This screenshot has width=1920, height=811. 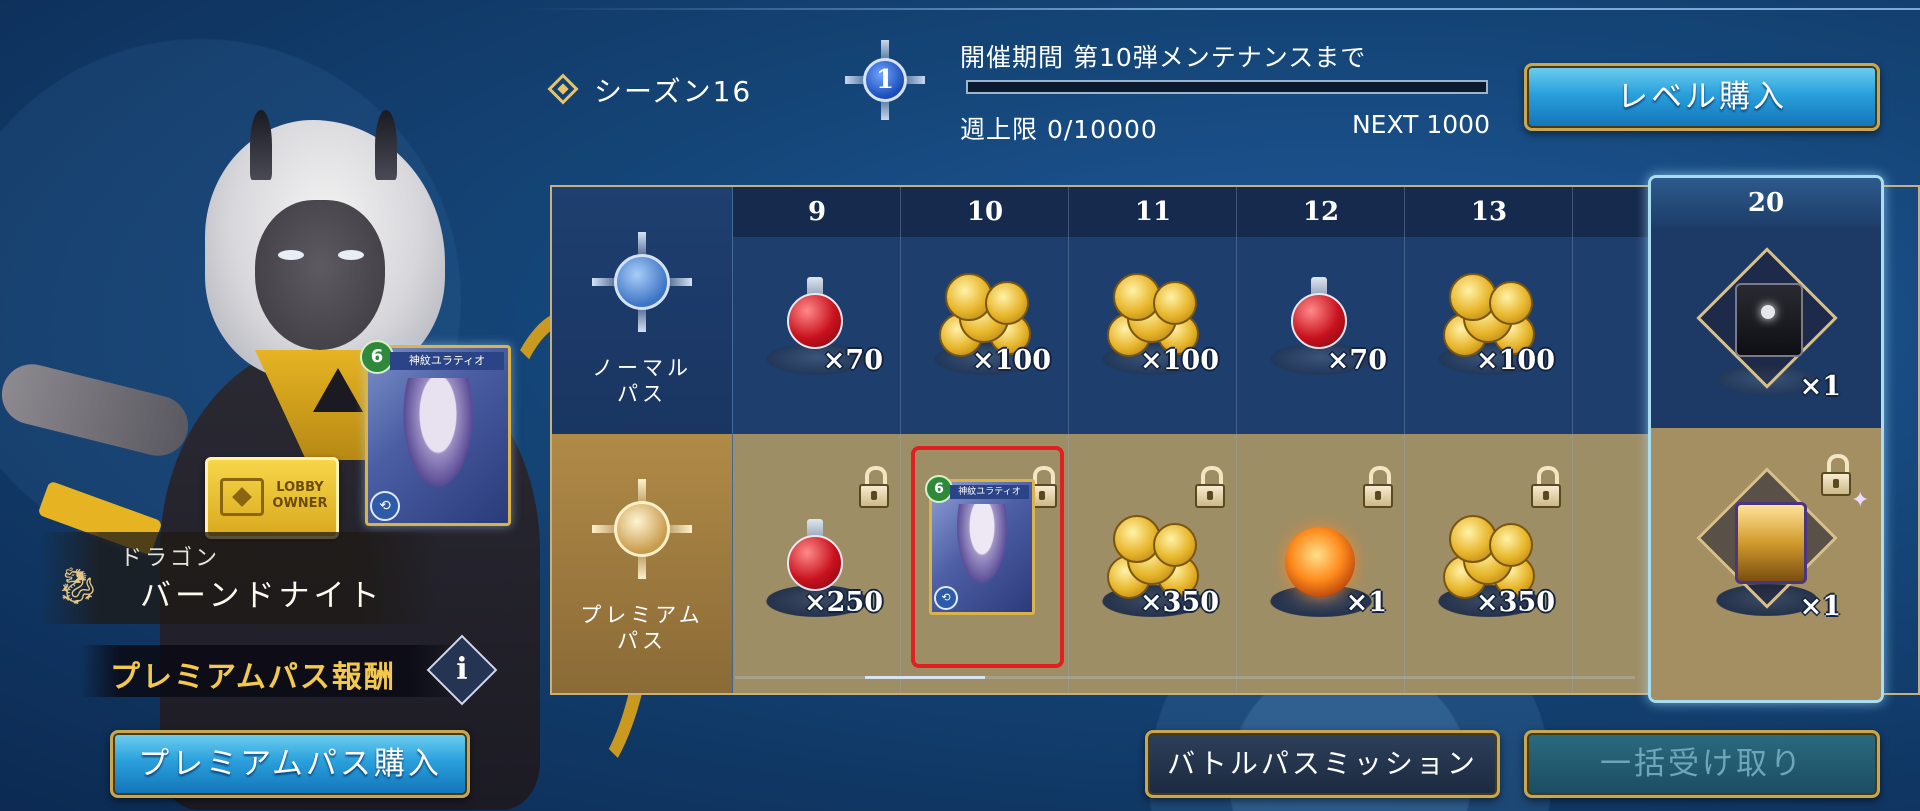 What do you see at coordinates (351, 255) in the screenshot?
I see `character-eye-right` at bounding box center [351, 255].